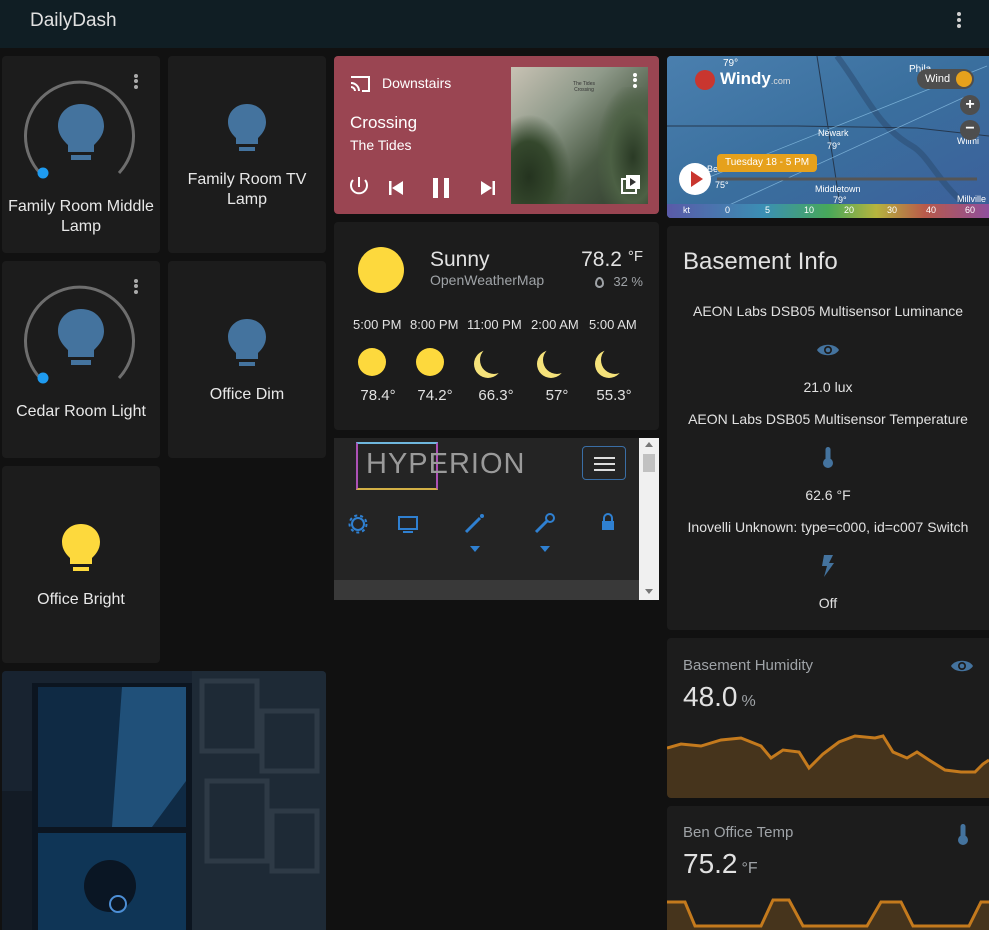 This screenshot has height=930, width=989. I want to click on entity-value: 62.6 °F, so click(828, 495).